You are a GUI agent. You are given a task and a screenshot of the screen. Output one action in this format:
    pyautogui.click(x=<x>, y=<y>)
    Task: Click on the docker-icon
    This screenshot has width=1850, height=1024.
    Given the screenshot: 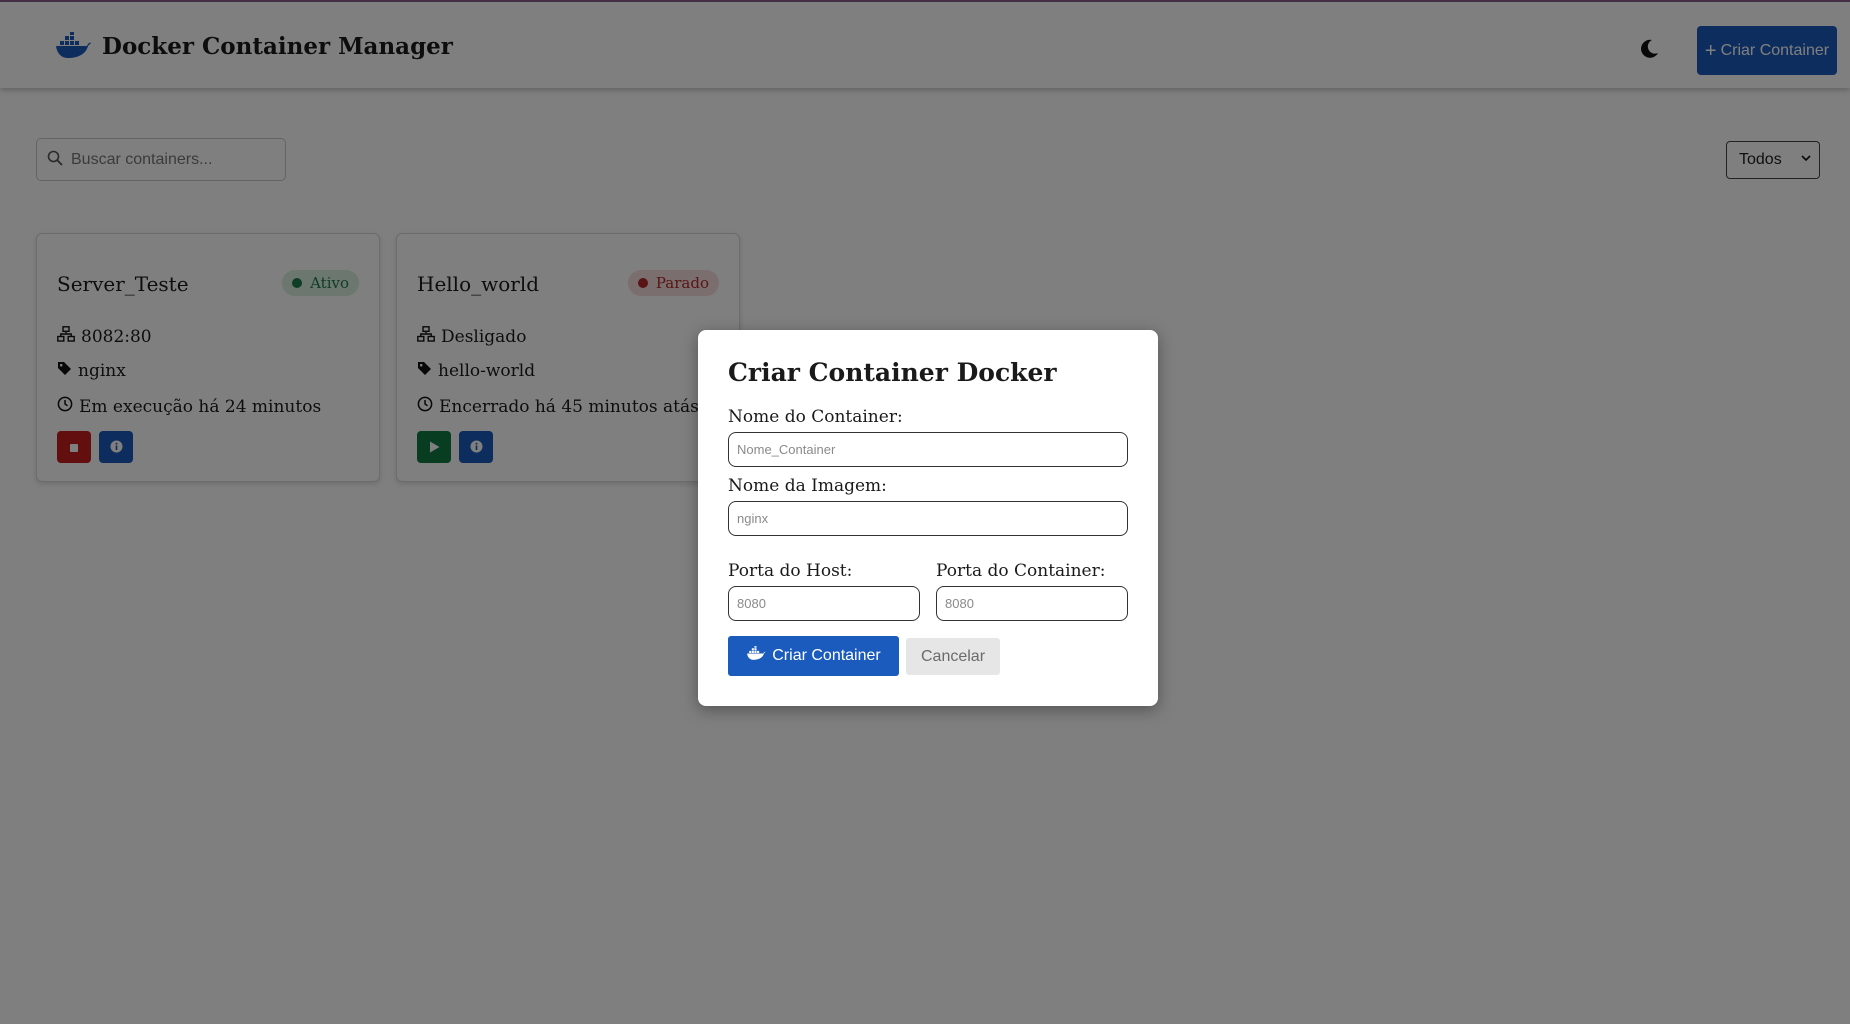 What is the action you would take?
    pyautogui.click(x=756, y=656)
    